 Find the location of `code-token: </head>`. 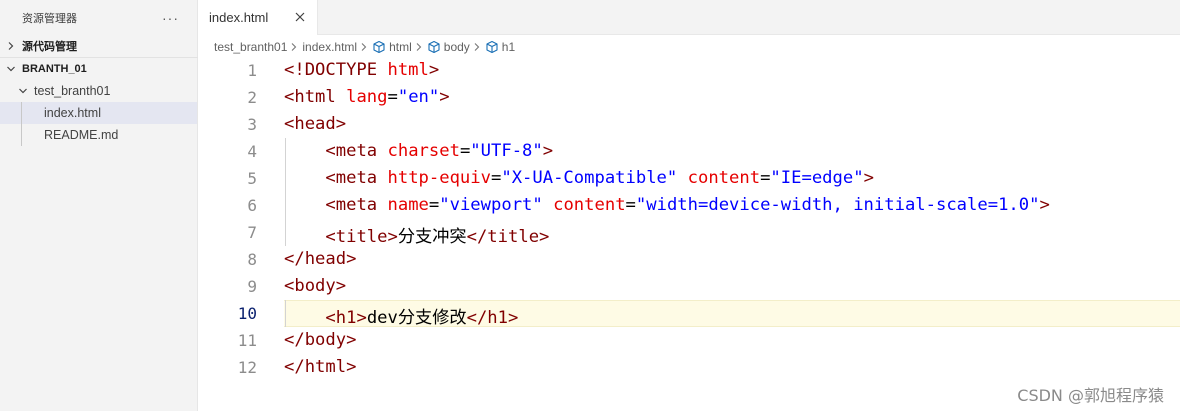

code-token: </head> is located at coordinates (320, 259).